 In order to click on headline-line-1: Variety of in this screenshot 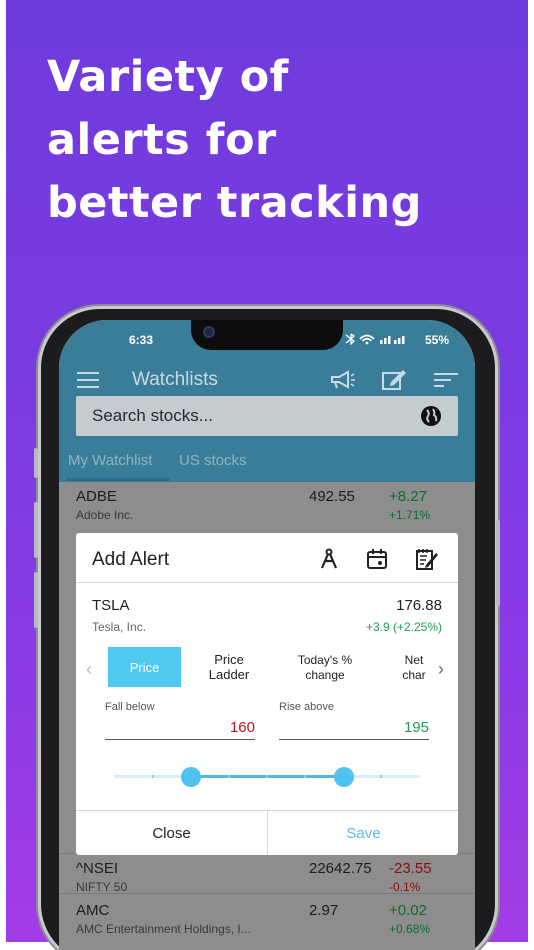, I will do `click(168, 77)`.